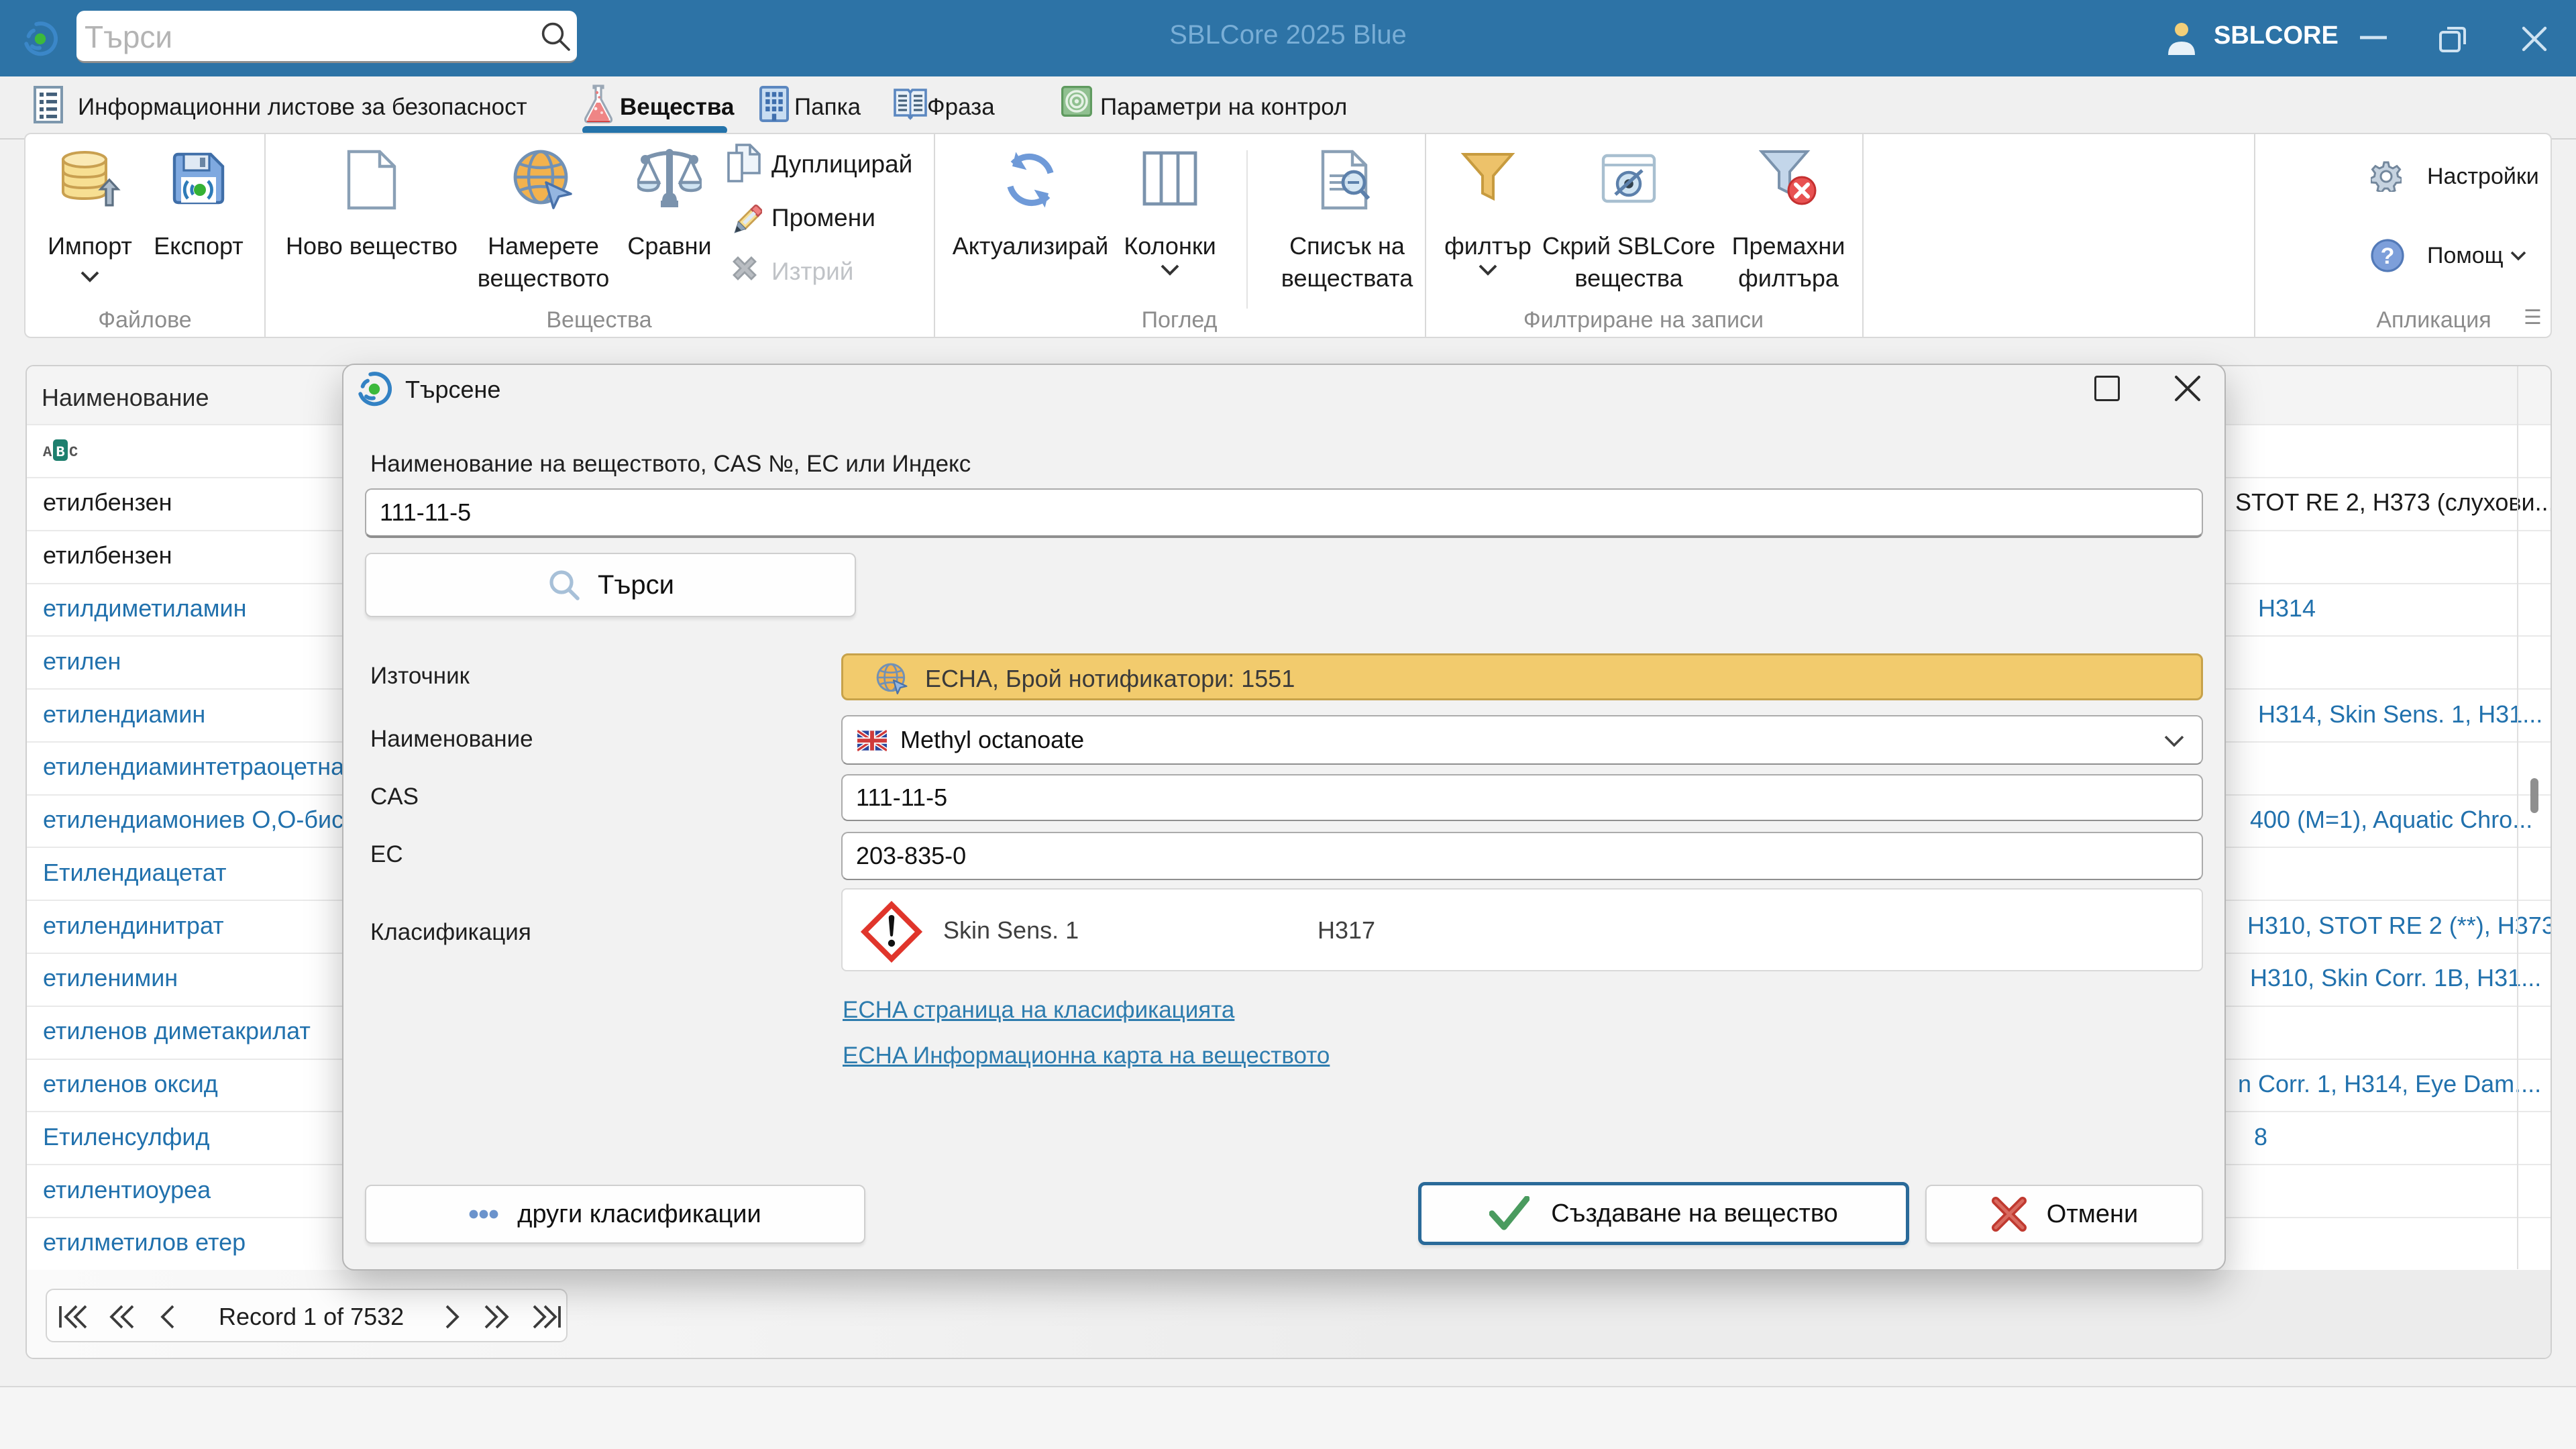  Describe the element at coordinates (47, 452) in the screenshot. I see `svg-text: A` at that location.